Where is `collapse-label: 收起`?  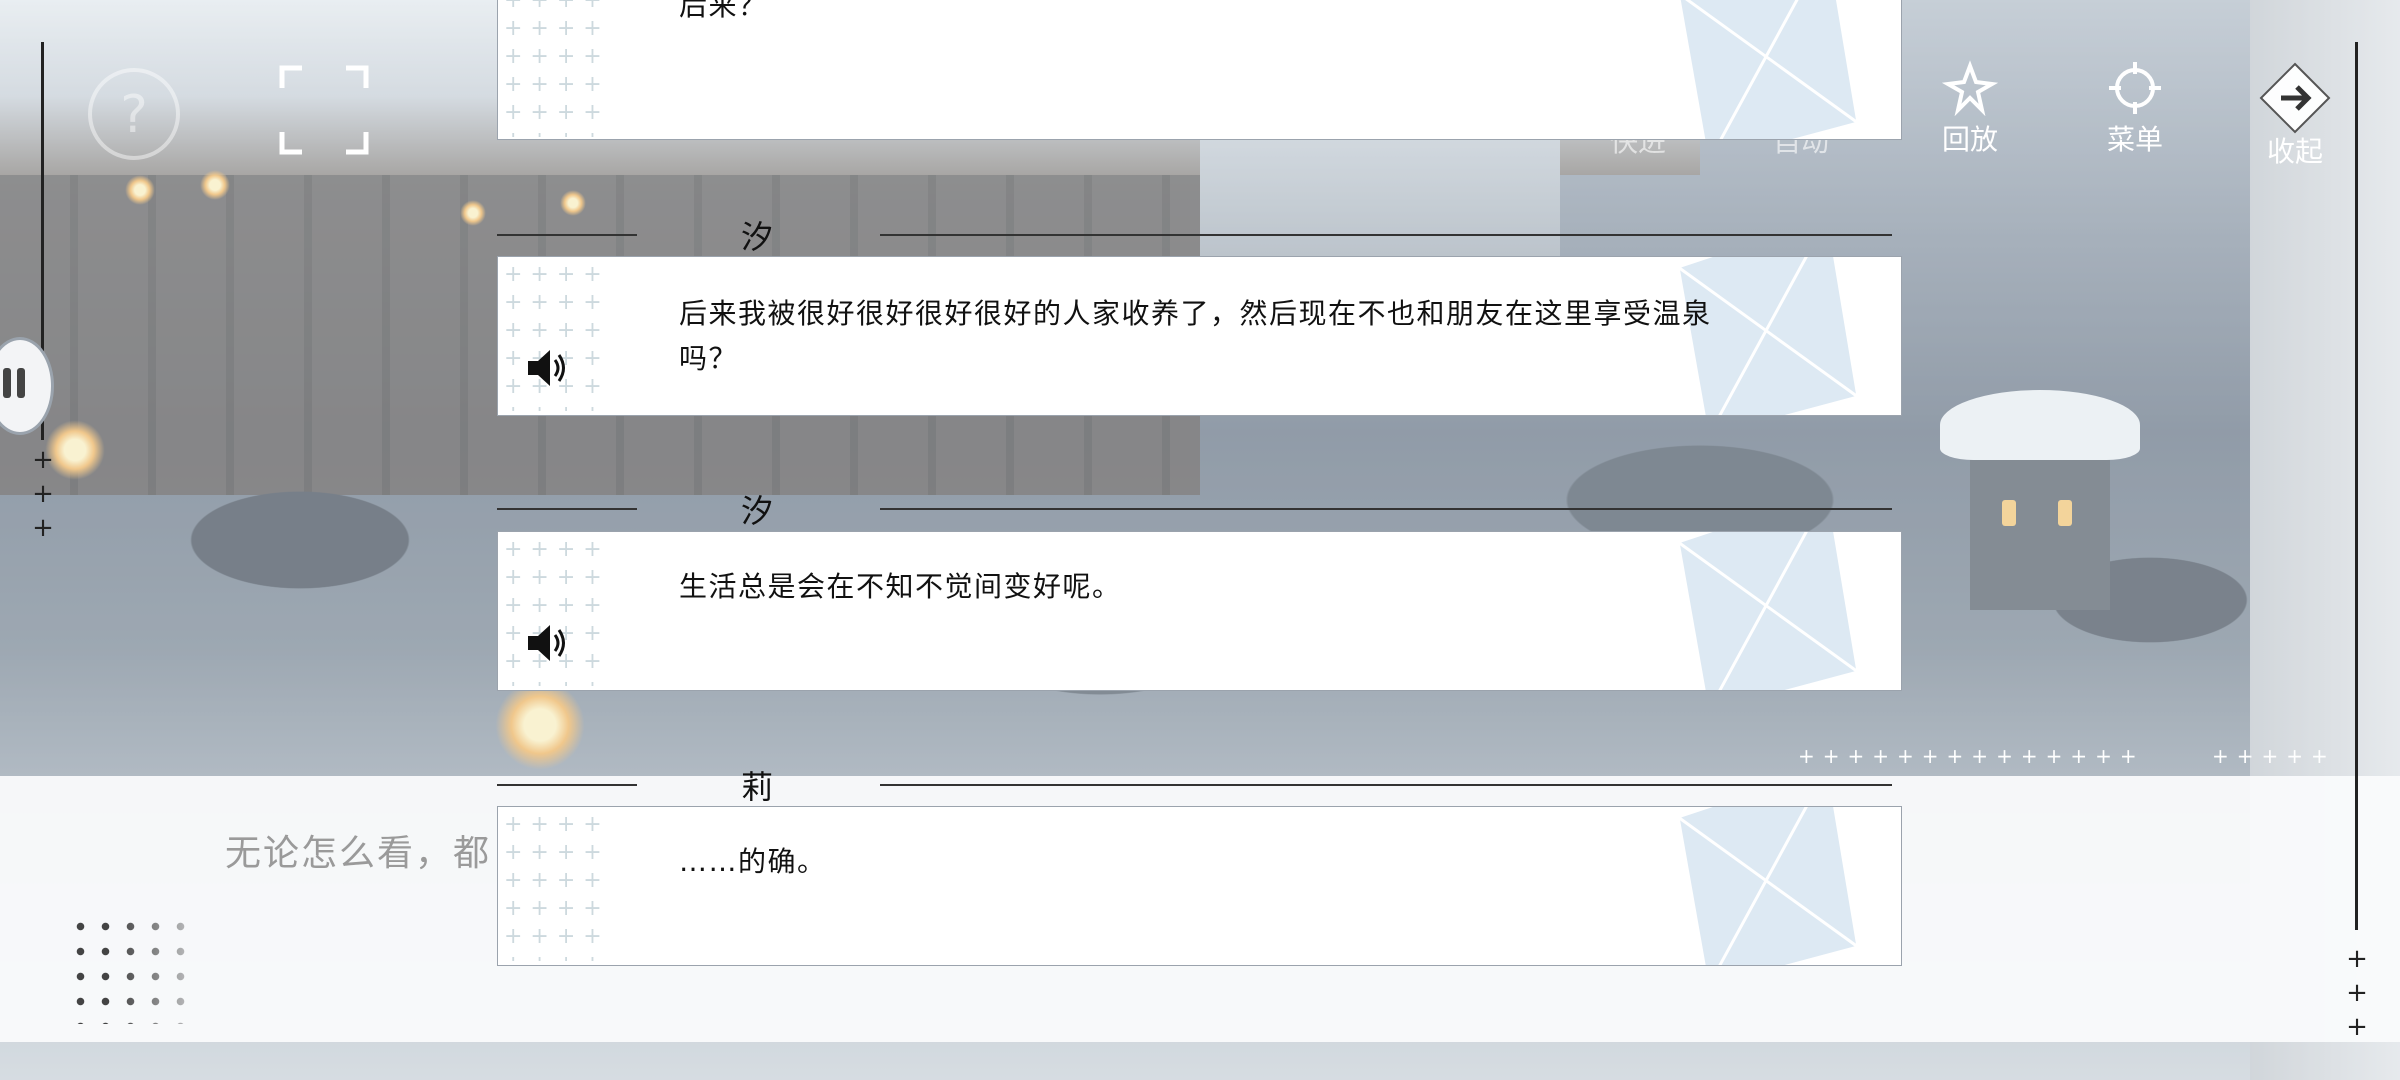
collapse-label: 收起 is located at coordinates (2294, 151).